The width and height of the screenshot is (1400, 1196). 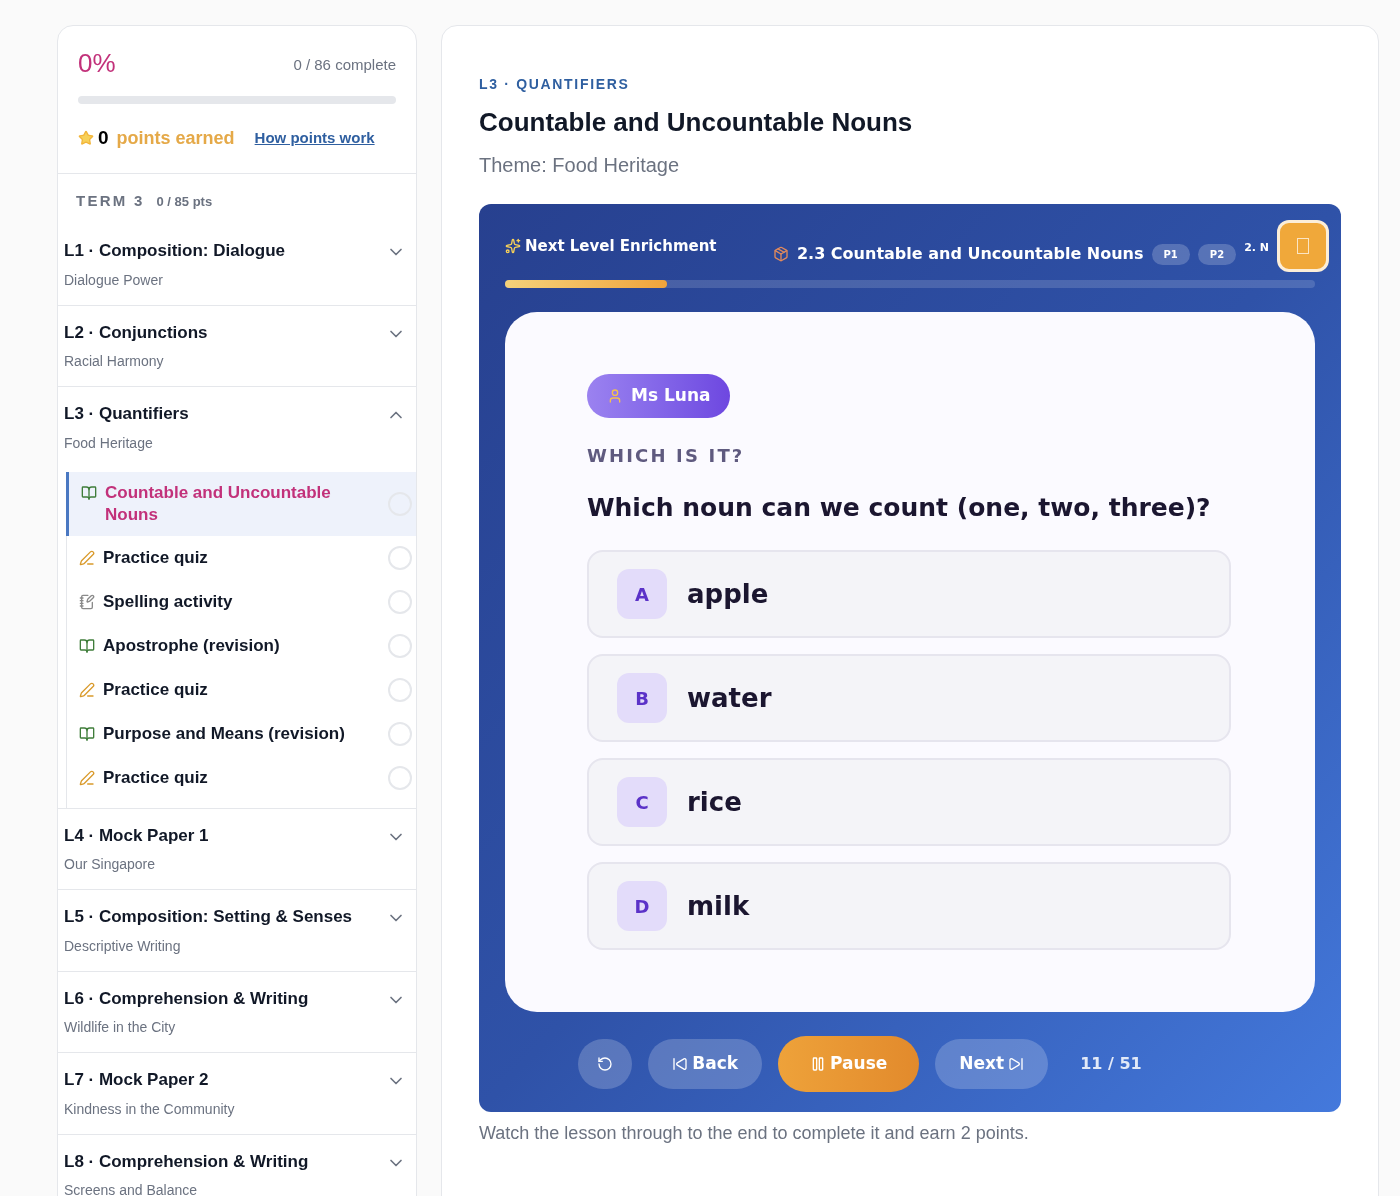 What do you see at coordinates (780, 254) in the screenshot?
I see `crate-icon` at bounding box center [780, 254].